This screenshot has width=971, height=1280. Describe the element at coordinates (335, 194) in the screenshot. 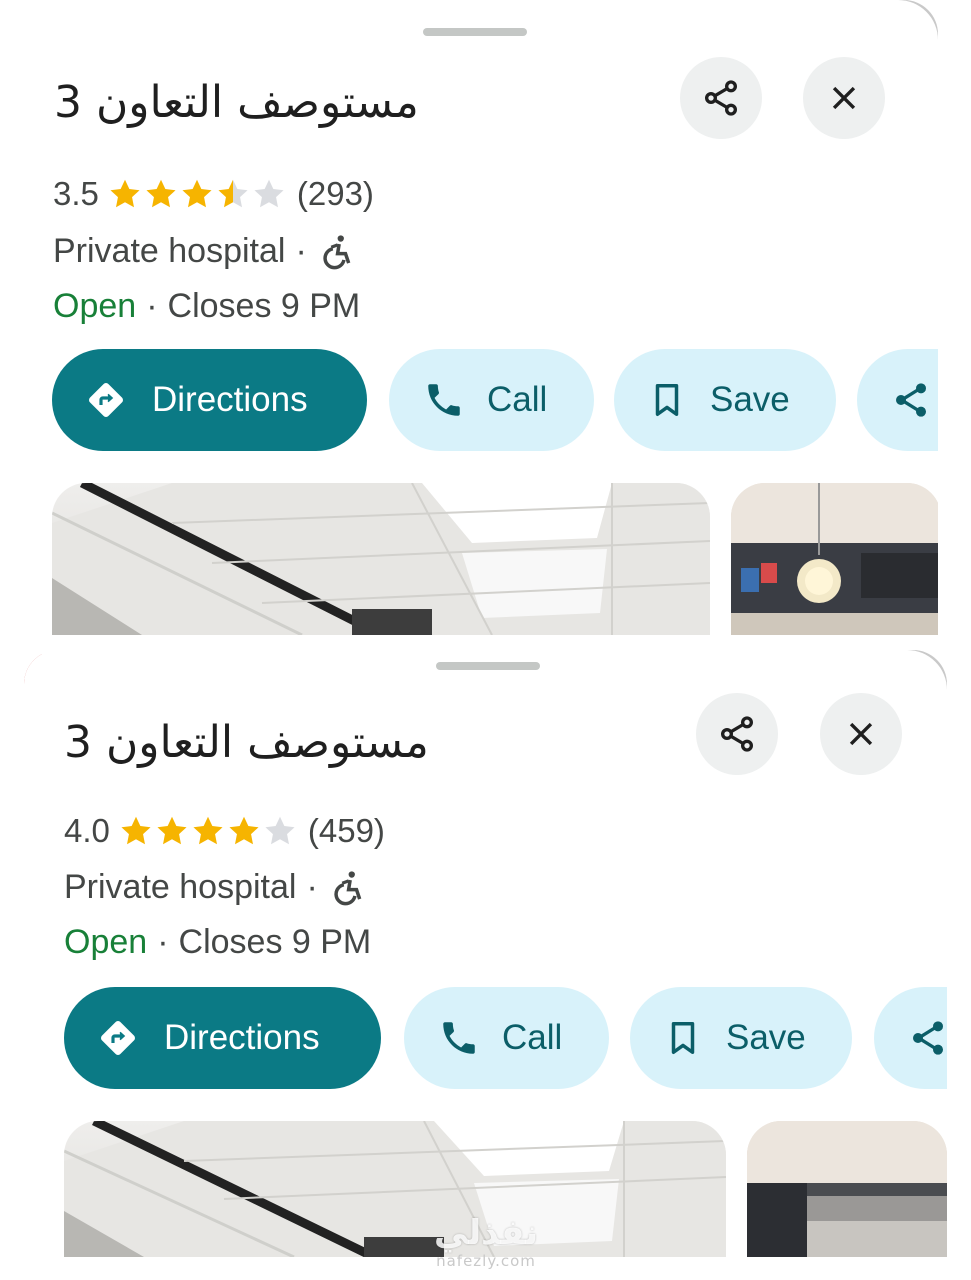

I see `review-count: (293)` at that location.